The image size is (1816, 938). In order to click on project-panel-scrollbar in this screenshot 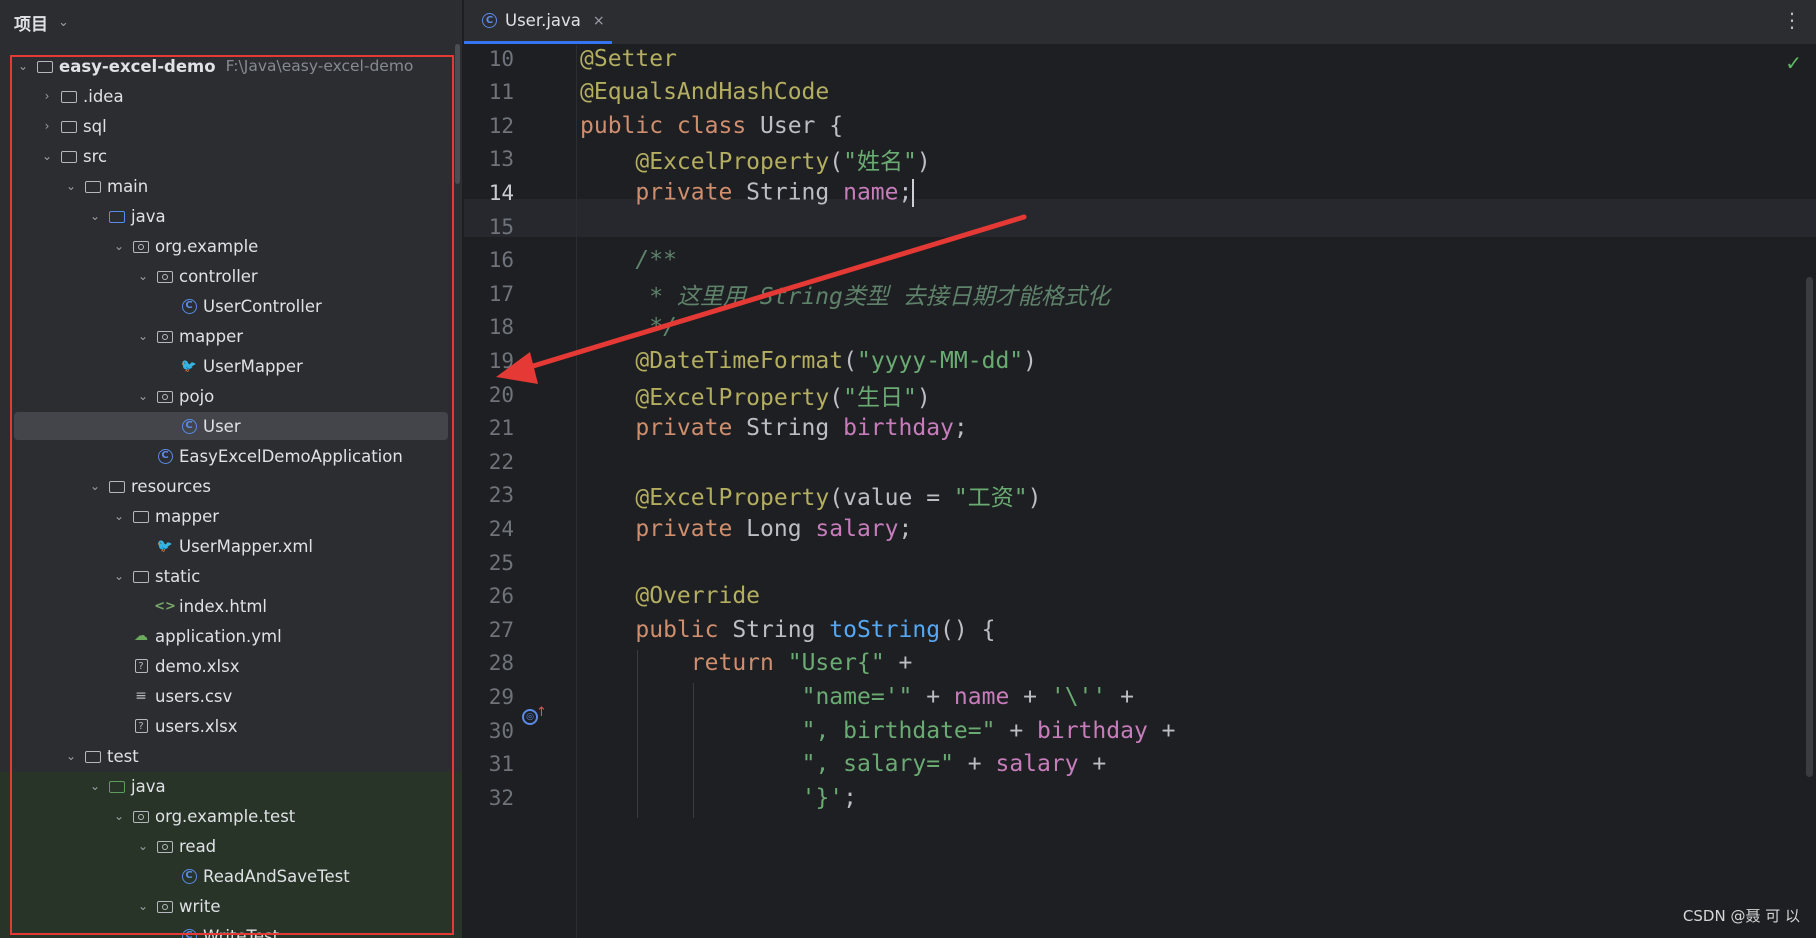, I will do `click(457, 114)`.